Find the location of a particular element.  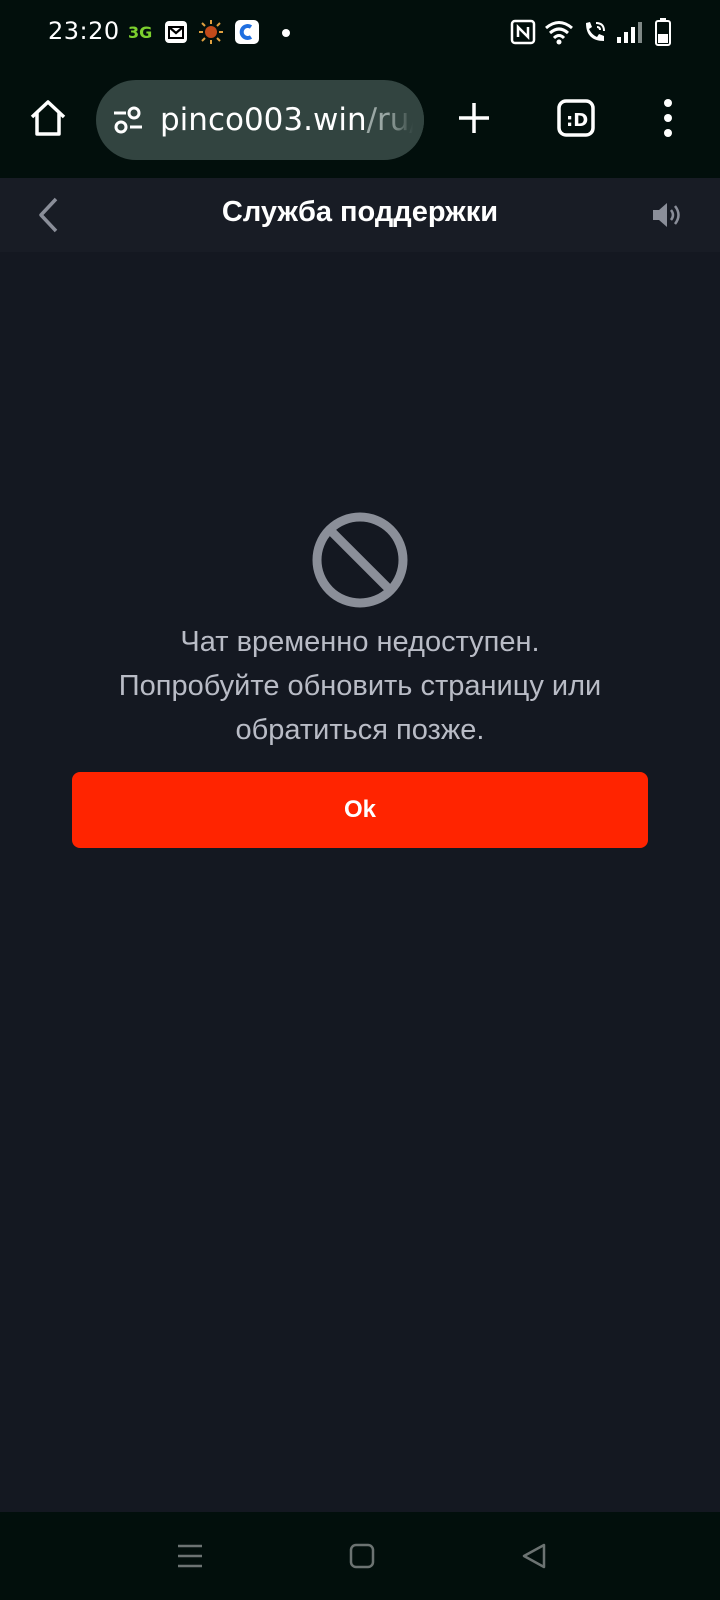

error-message-line: Попробуйте обновить страницу или is located at coordinates (360, 686).